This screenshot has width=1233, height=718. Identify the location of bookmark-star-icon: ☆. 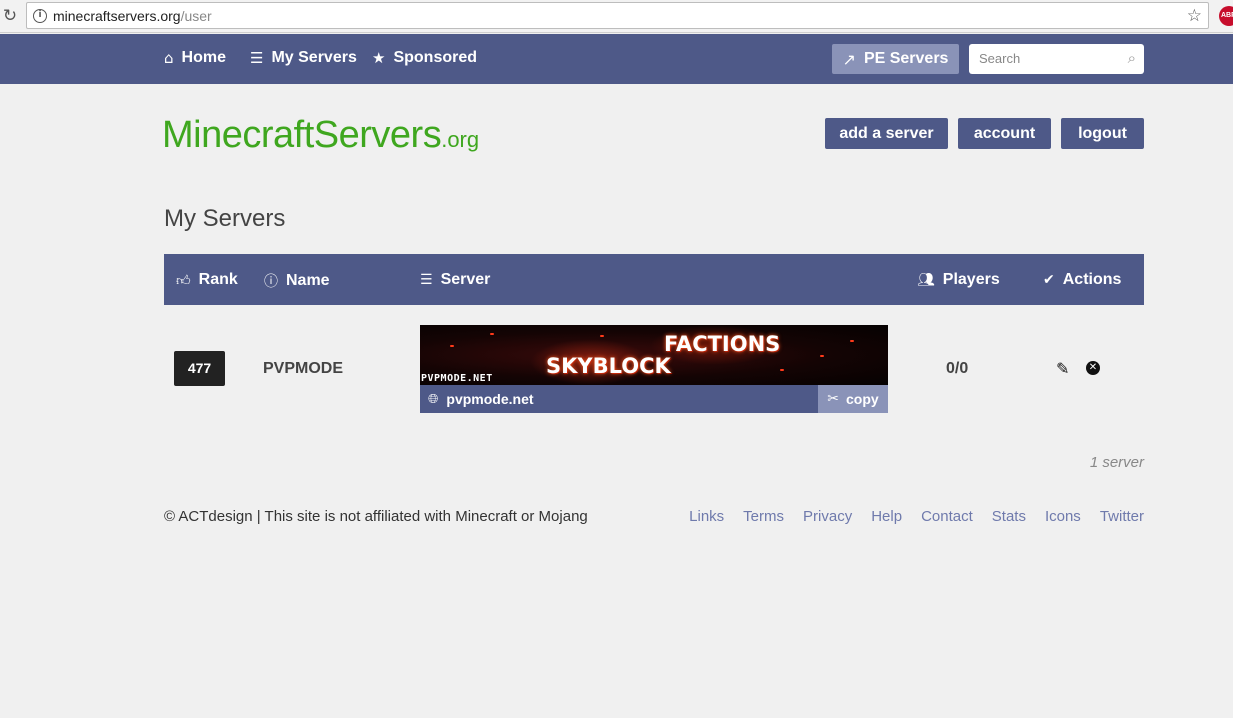
(1194, 16).